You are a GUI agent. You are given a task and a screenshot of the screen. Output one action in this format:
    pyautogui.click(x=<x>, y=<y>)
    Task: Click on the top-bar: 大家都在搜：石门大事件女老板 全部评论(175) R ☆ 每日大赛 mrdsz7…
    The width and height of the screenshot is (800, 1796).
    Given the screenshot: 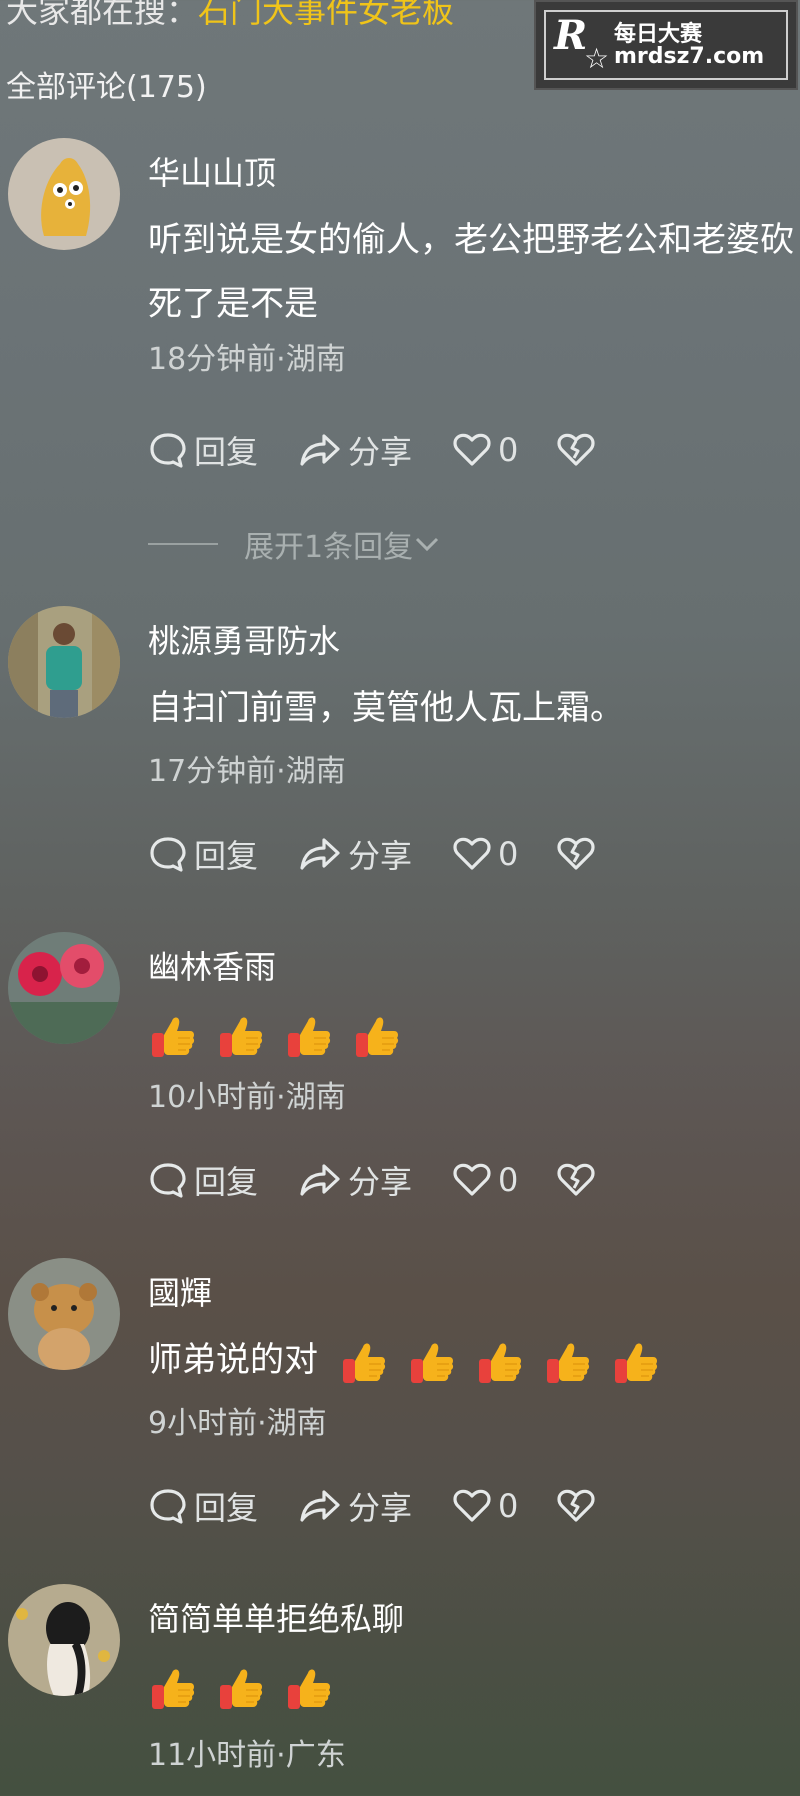 What is the action you would take?
    pyautogui.click(x=400, y=52)
    